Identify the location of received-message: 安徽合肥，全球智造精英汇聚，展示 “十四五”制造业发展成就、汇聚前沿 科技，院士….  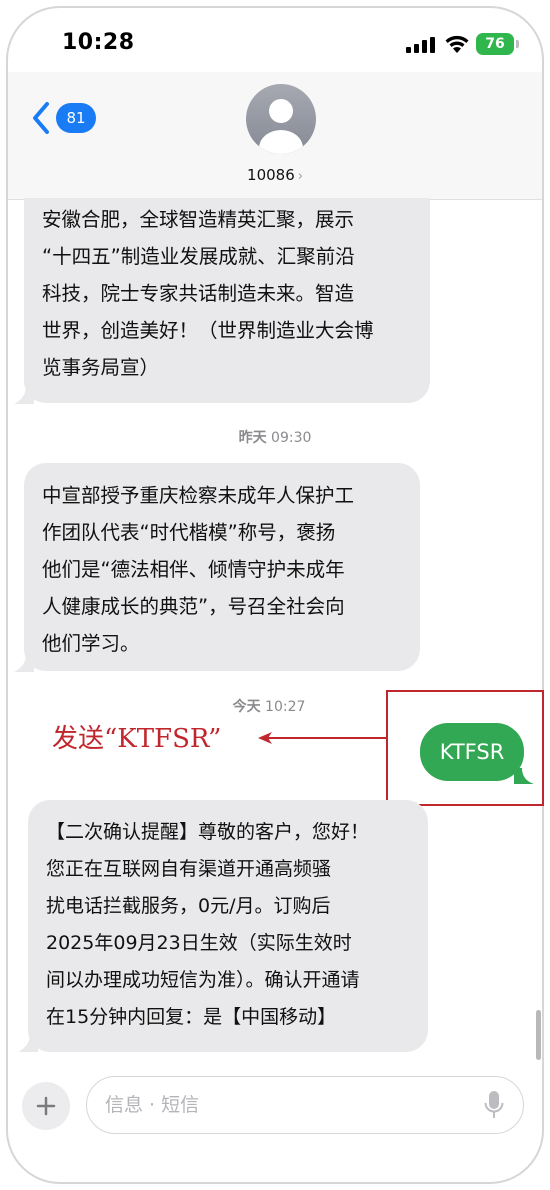
(227, 300).